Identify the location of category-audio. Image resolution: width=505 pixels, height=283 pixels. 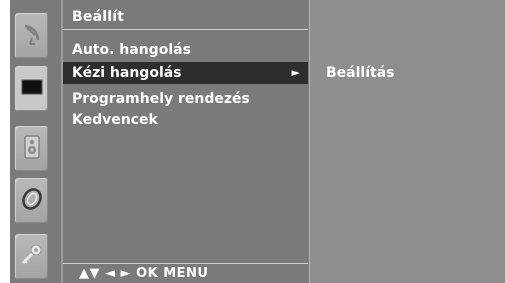
(31, 148).